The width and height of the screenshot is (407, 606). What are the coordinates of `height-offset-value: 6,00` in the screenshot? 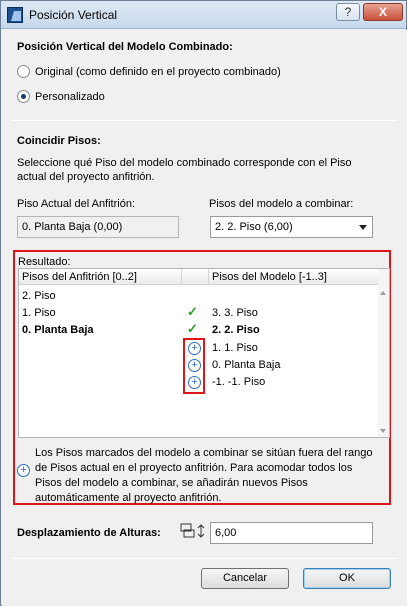 It's located at (226, 533).